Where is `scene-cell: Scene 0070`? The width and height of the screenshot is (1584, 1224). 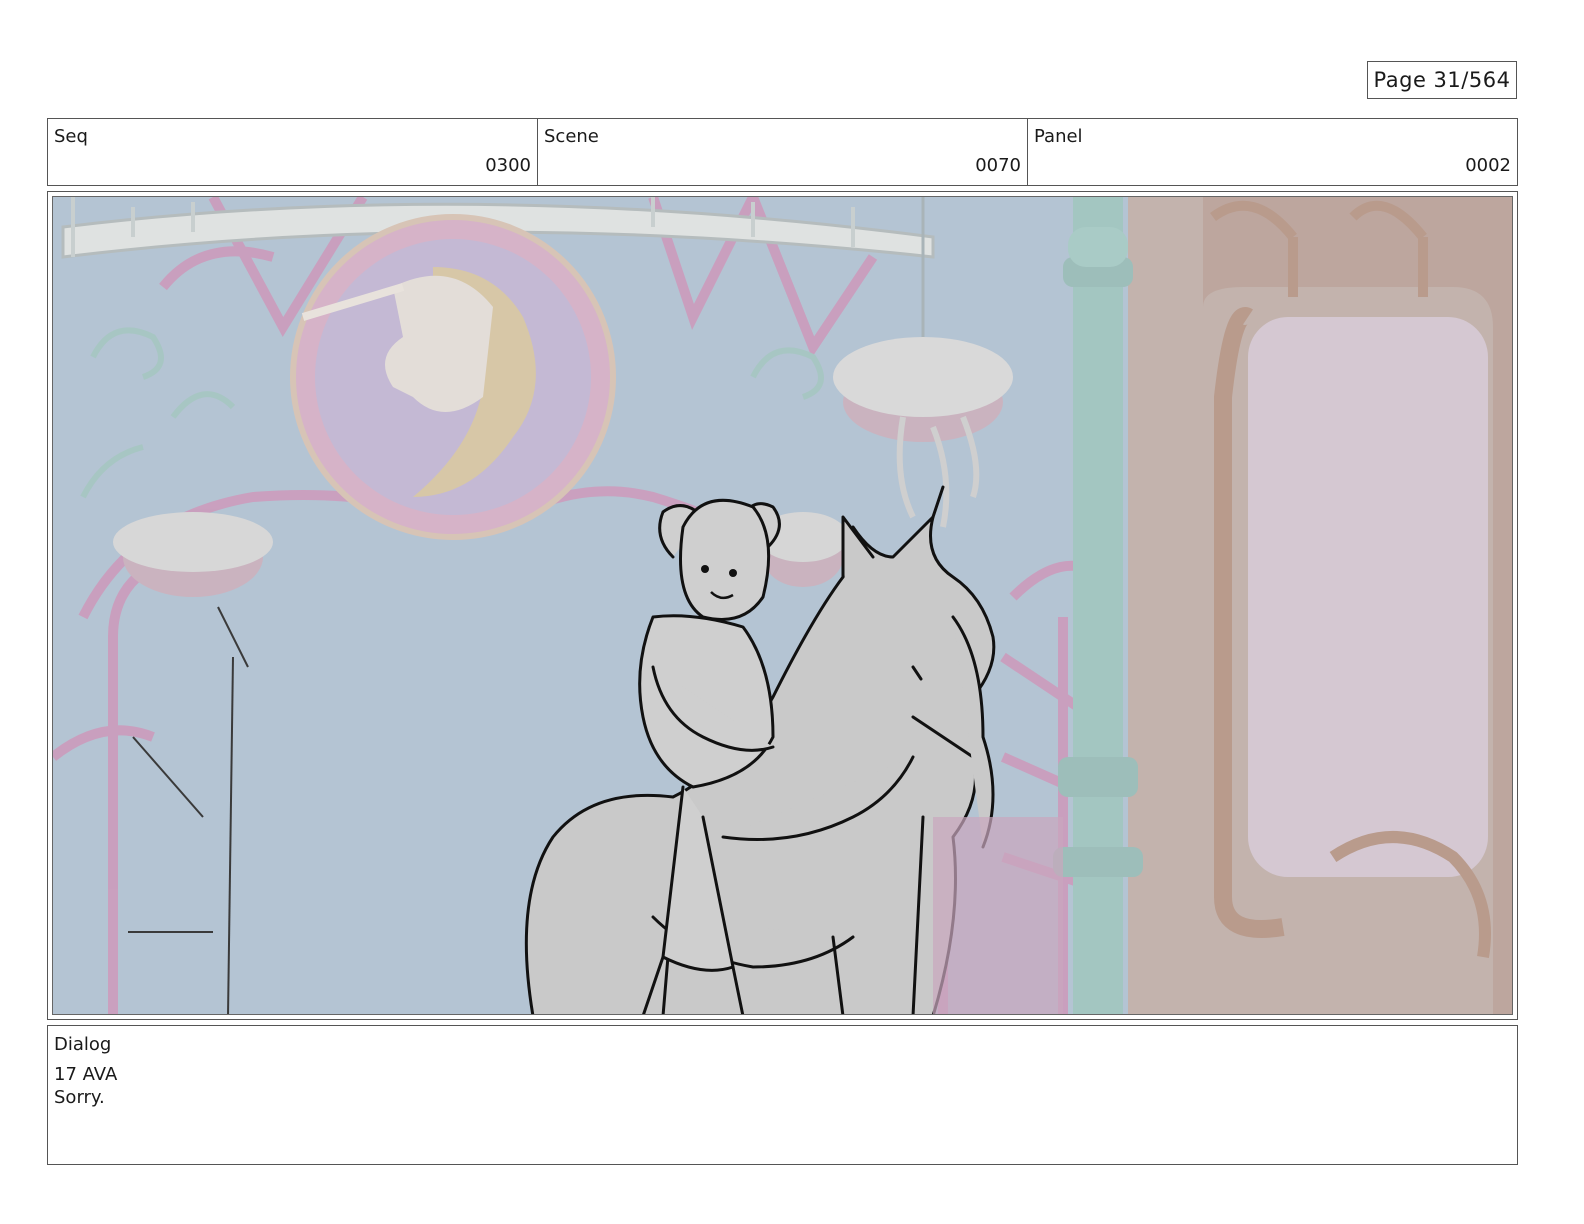
scene-cell: Scene 0070 is located at coordinates (783, 152).